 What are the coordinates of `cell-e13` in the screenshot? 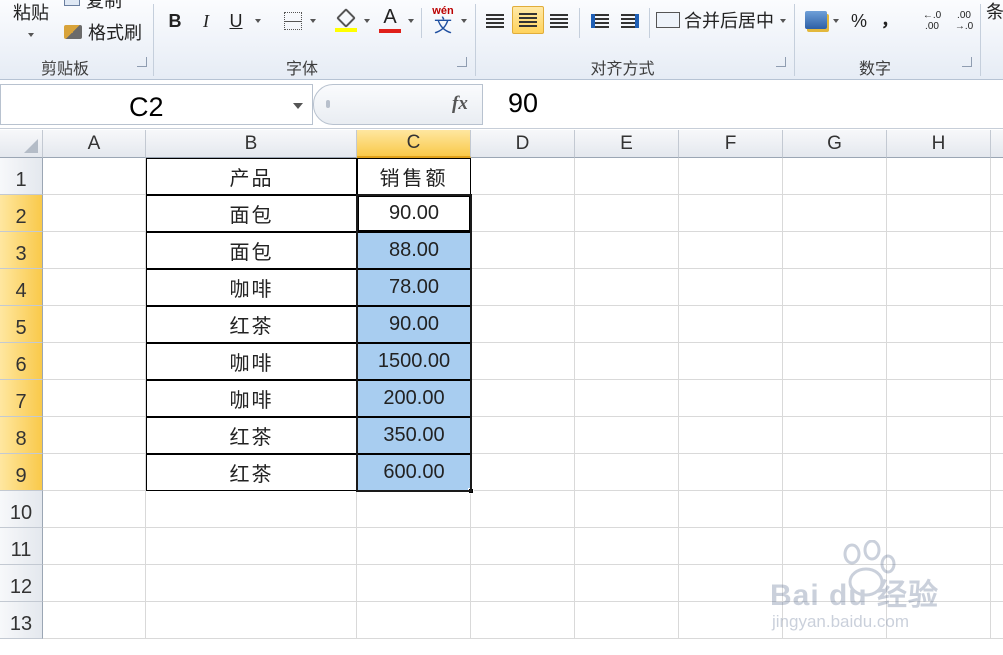 It's located at (627, 620).